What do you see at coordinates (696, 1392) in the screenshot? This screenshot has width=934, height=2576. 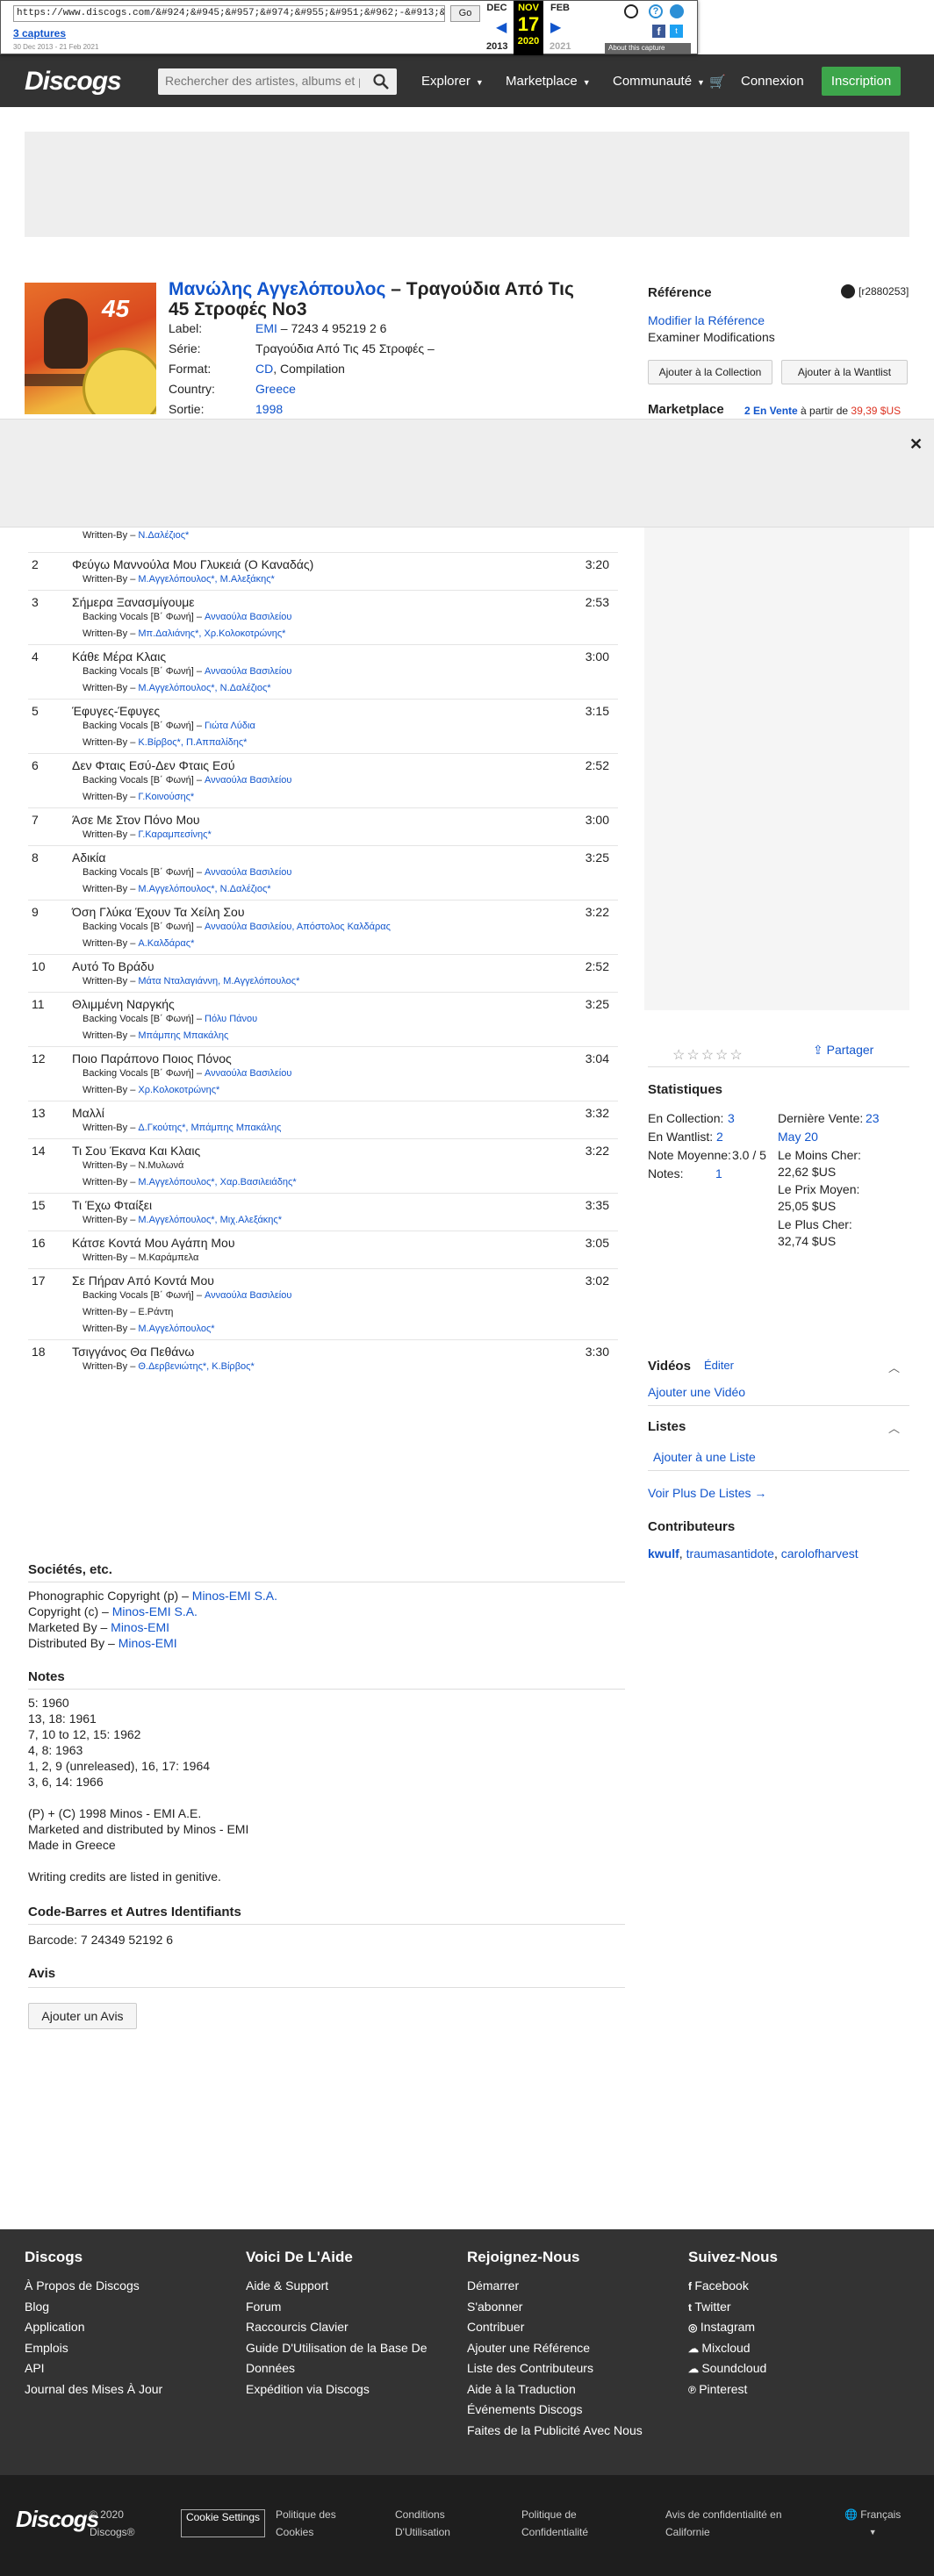 I see `add-video-link: Ajouter une Vidéo` at bounding box center [696, 1392].